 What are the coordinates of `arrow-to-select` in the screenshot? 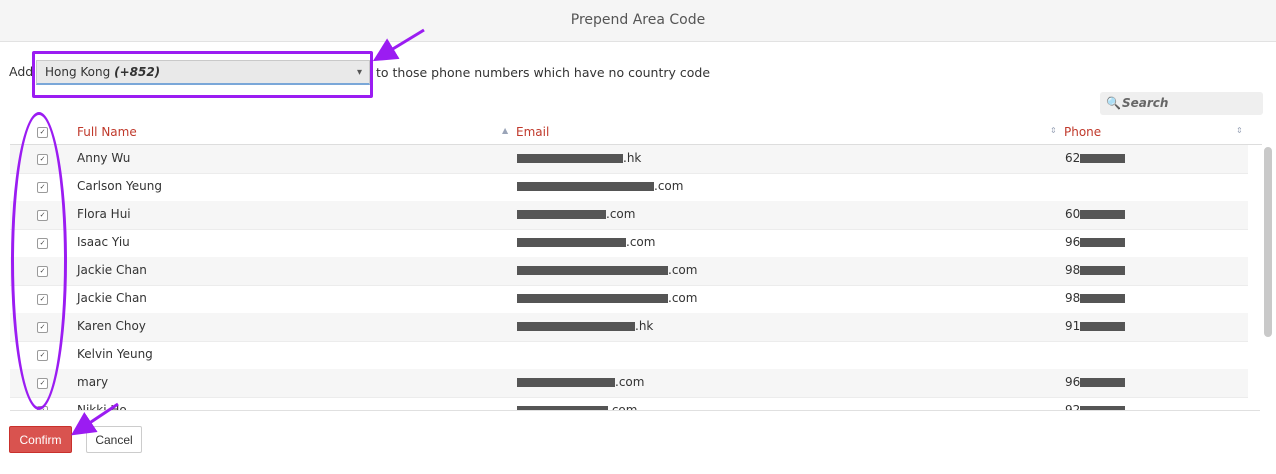 It's located at (398, 45).